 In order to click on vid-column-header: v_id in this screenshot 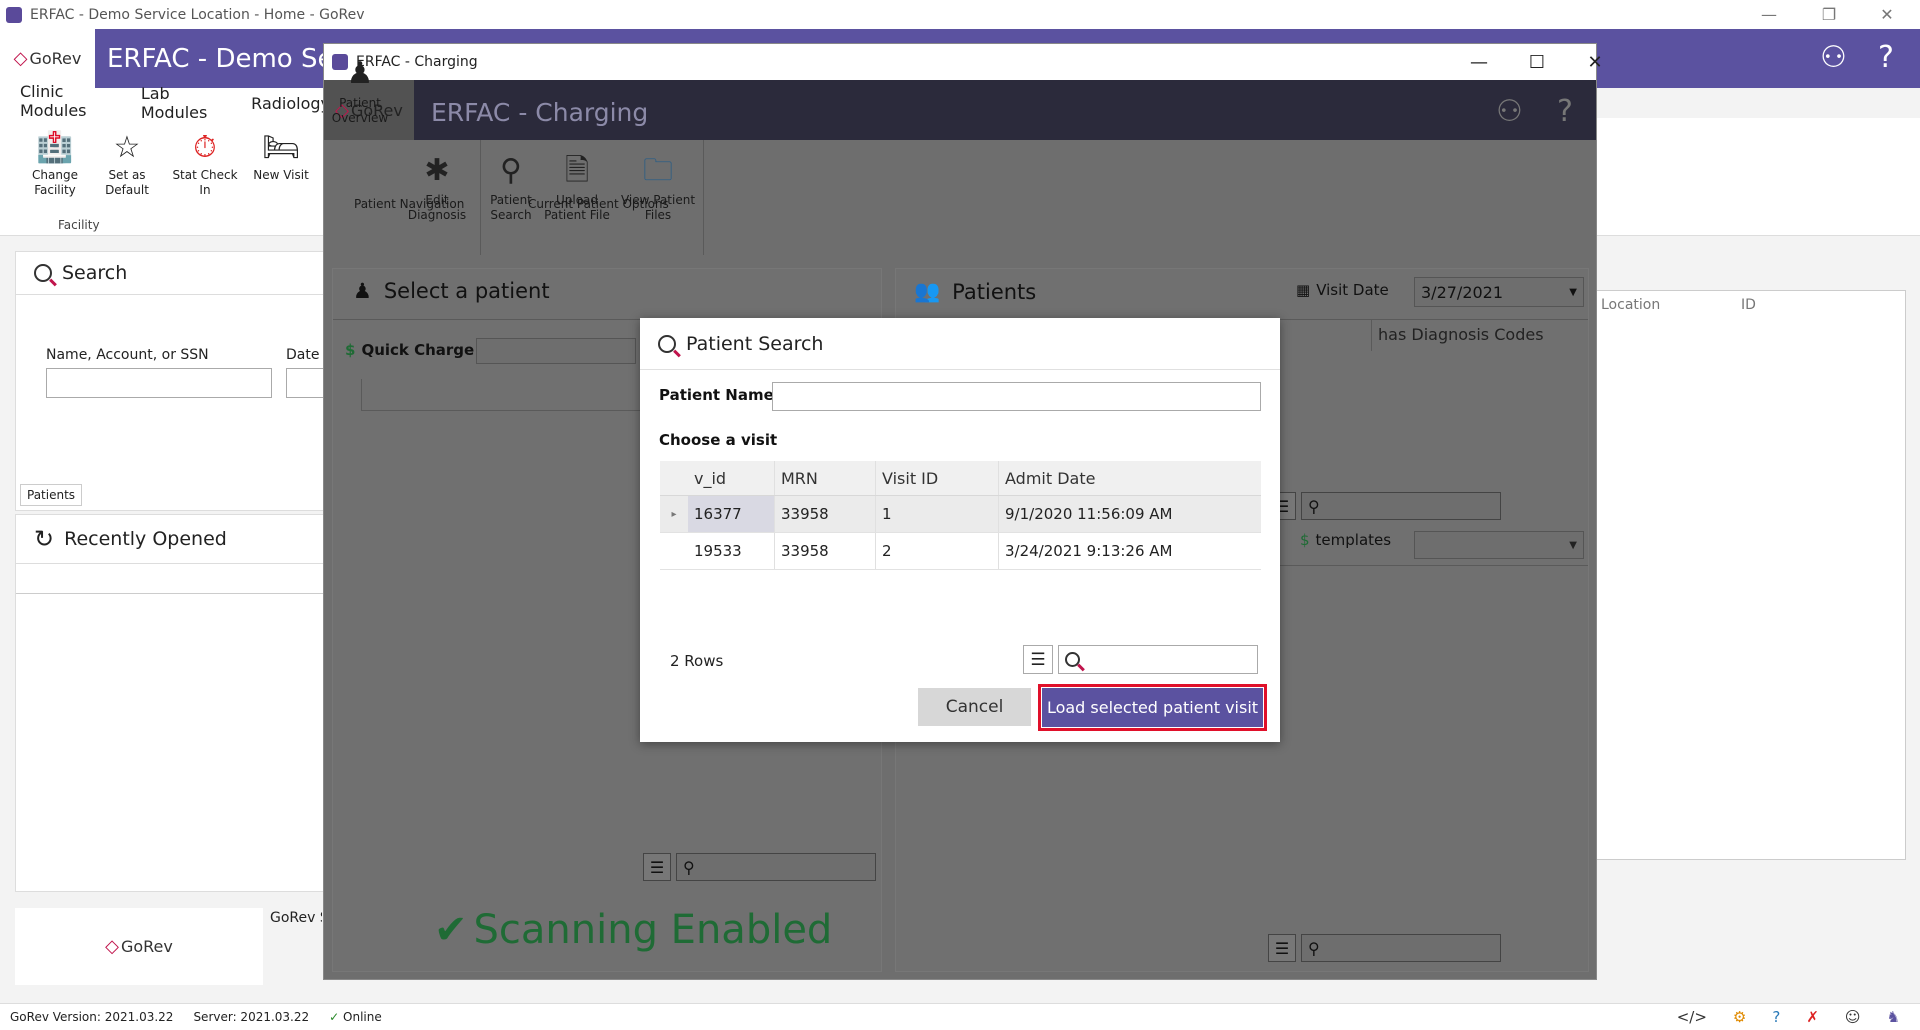, I will do `click(731, 478)`.